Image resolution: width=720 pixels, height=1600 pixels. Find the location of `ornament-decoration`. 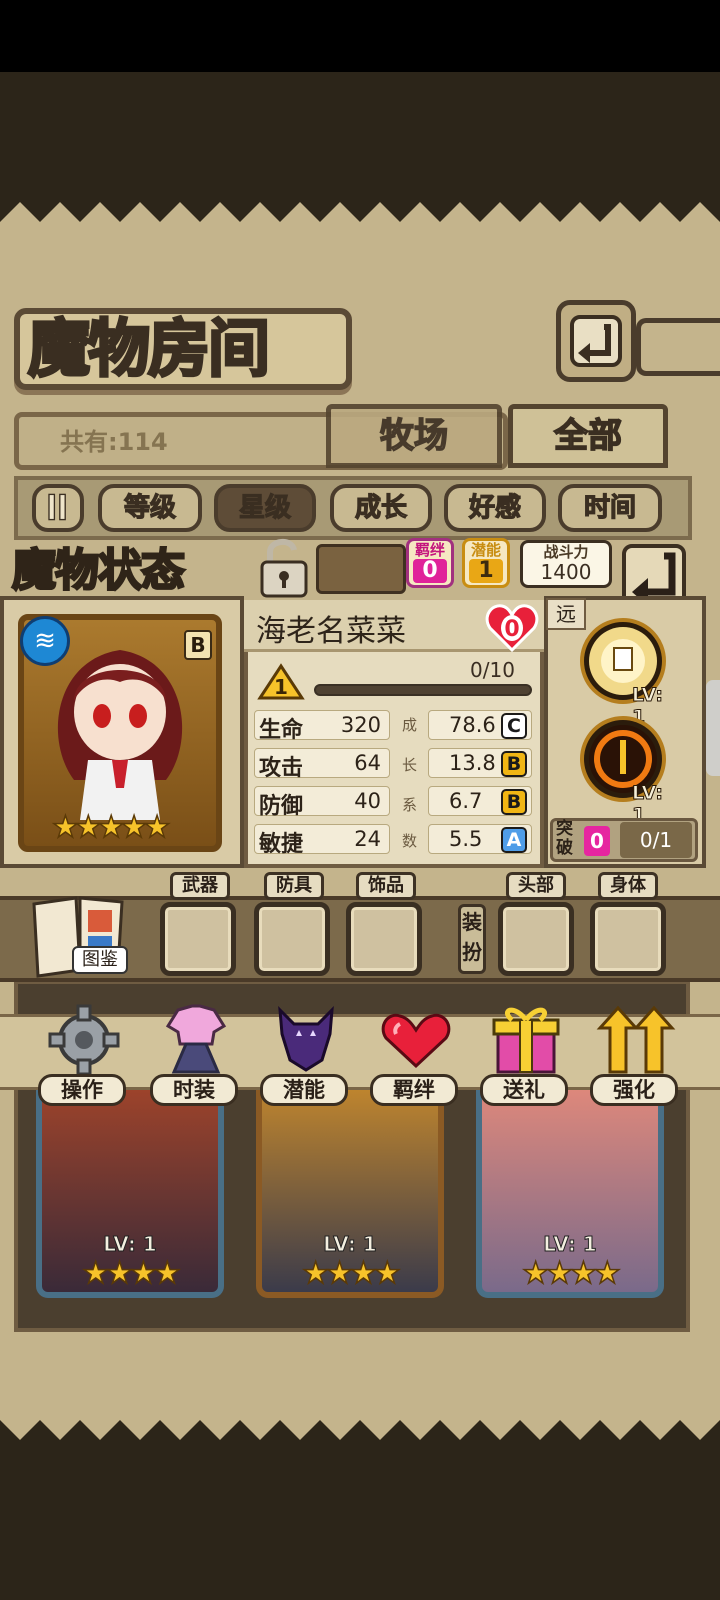

ornament-decoration is located at coordinates (361, 569).